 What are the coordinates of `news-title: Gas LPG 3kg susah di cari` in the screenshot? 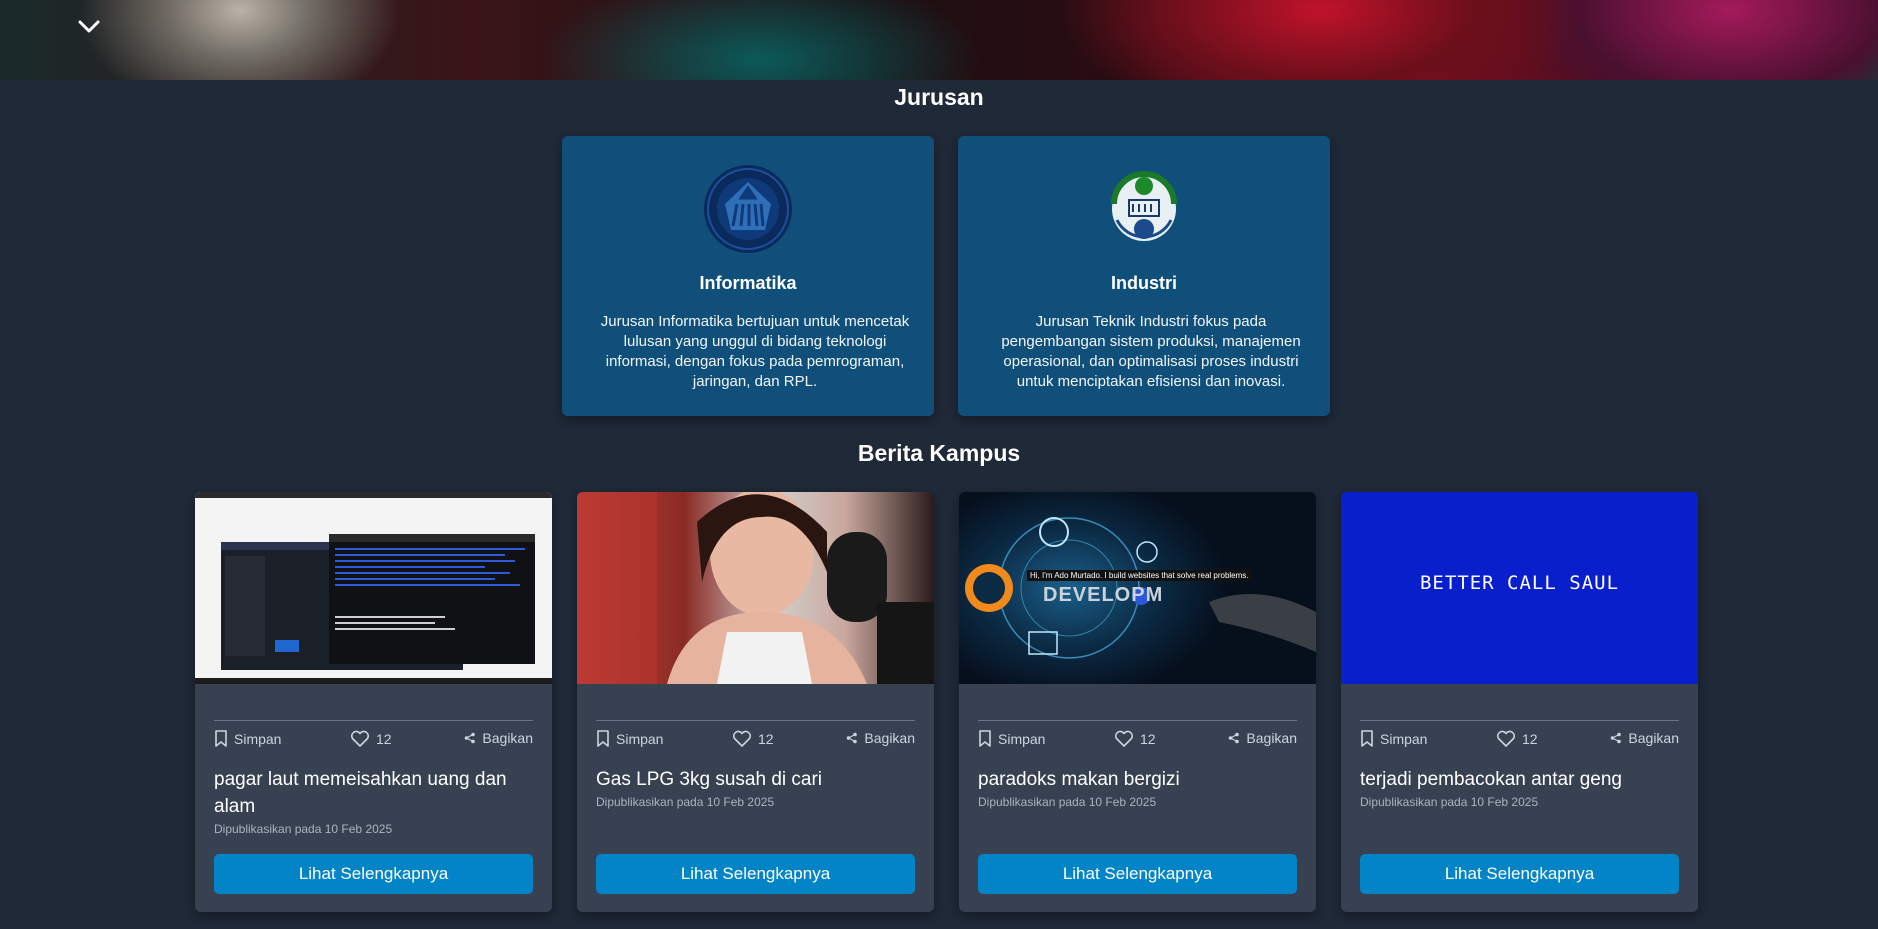 It's located at (755, 779).